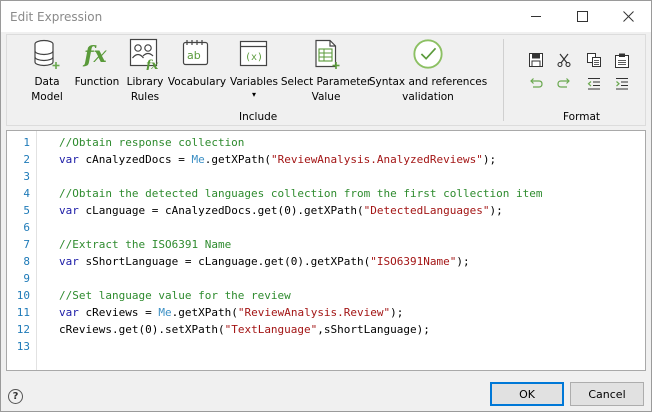  Describe the element at coordinates (527, 394) in the screenshot. I see `ok-button: OK` at that location.